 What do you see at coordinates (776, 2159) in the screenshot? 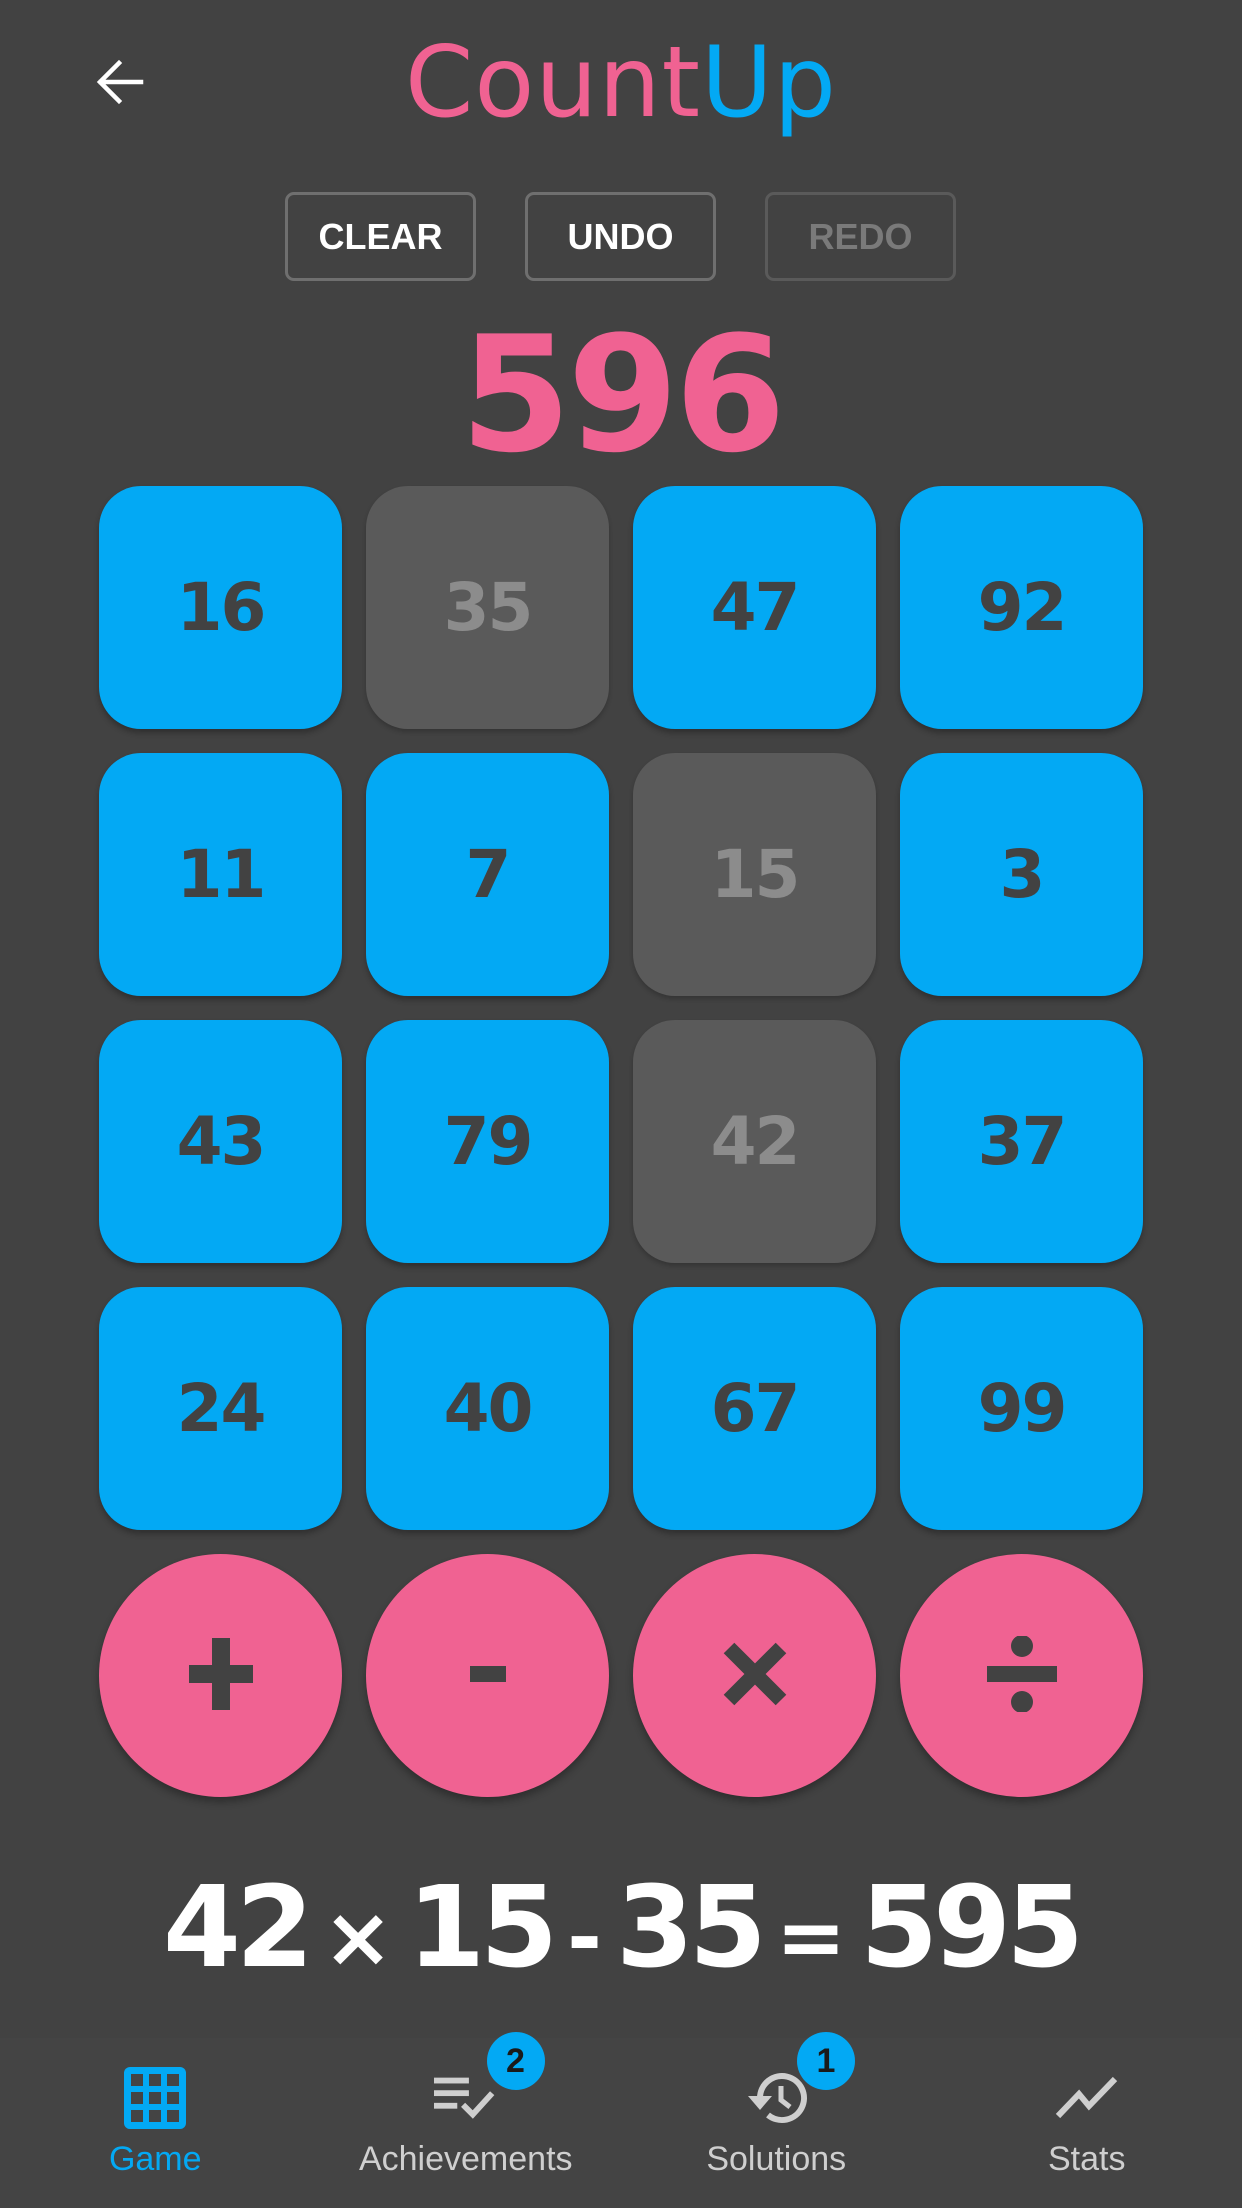
I see `nav-label: Solutions` at bounding box center [776, 2159].